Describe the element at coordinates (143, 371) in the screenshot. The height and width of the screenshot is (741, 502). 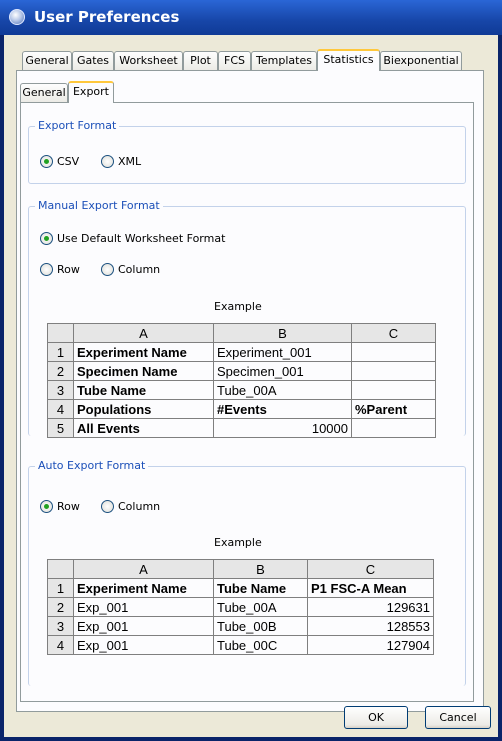
I see `table-cell: Specimen Name` at that location.